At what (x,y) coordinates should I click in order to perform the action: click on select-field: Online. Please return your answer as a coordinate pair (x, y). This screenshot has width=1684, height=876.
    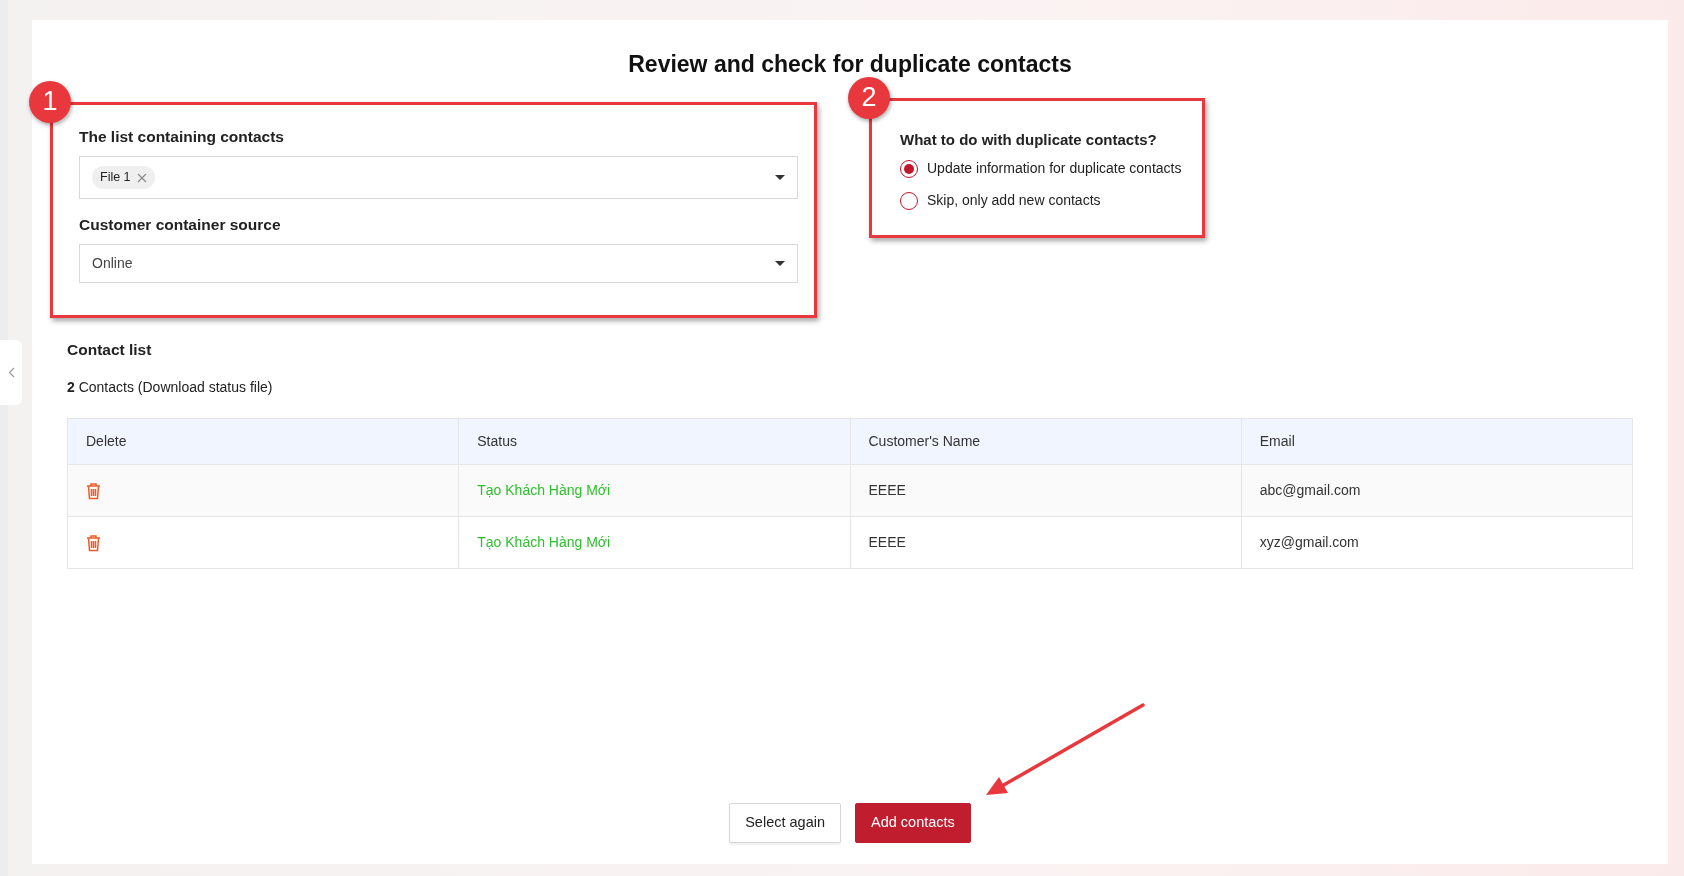
    Looking at the image, I should click on (438, 264).